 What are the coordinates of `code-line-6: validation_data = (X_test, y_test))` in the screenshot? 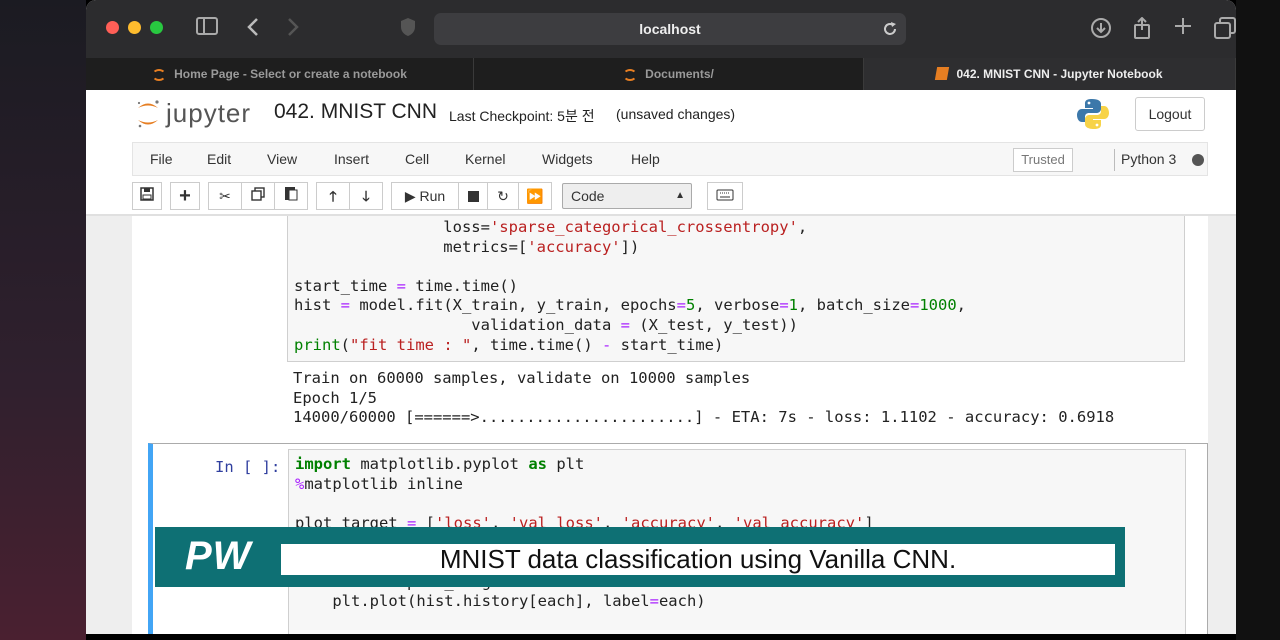 It's located at (546, 324).